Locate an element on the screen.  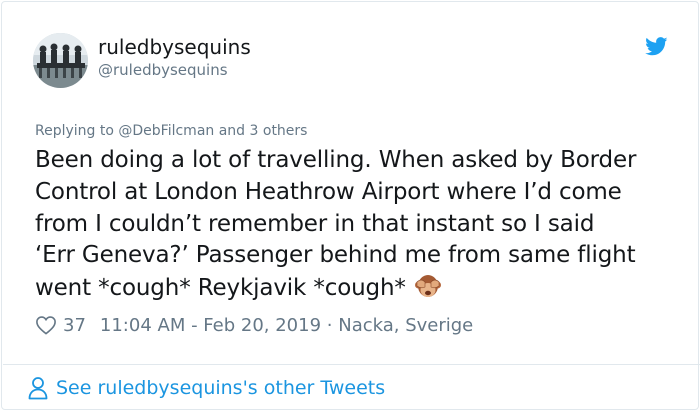
display-name: ruledbysequins is located at coordinates (174, 47).